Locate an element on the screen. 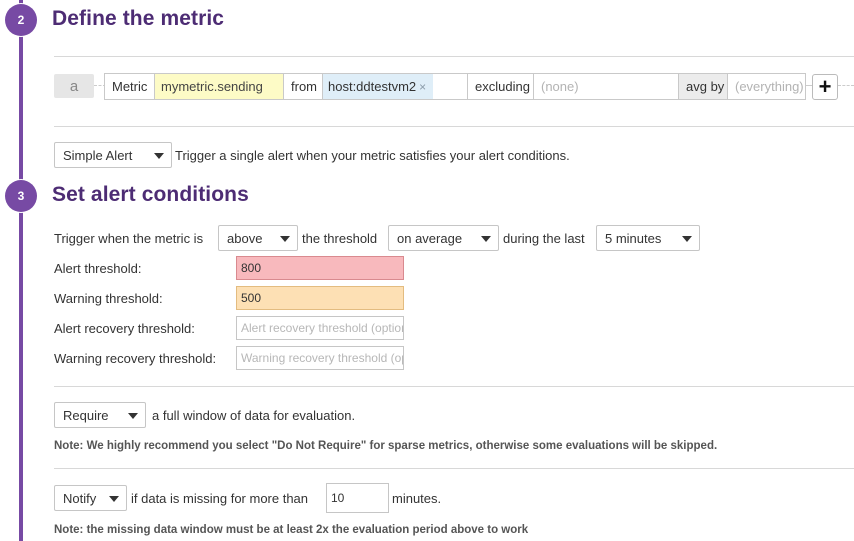 The image size is (854, 541). from-tag: host:ddtestvm2 × is located at coordinates (378, 86).